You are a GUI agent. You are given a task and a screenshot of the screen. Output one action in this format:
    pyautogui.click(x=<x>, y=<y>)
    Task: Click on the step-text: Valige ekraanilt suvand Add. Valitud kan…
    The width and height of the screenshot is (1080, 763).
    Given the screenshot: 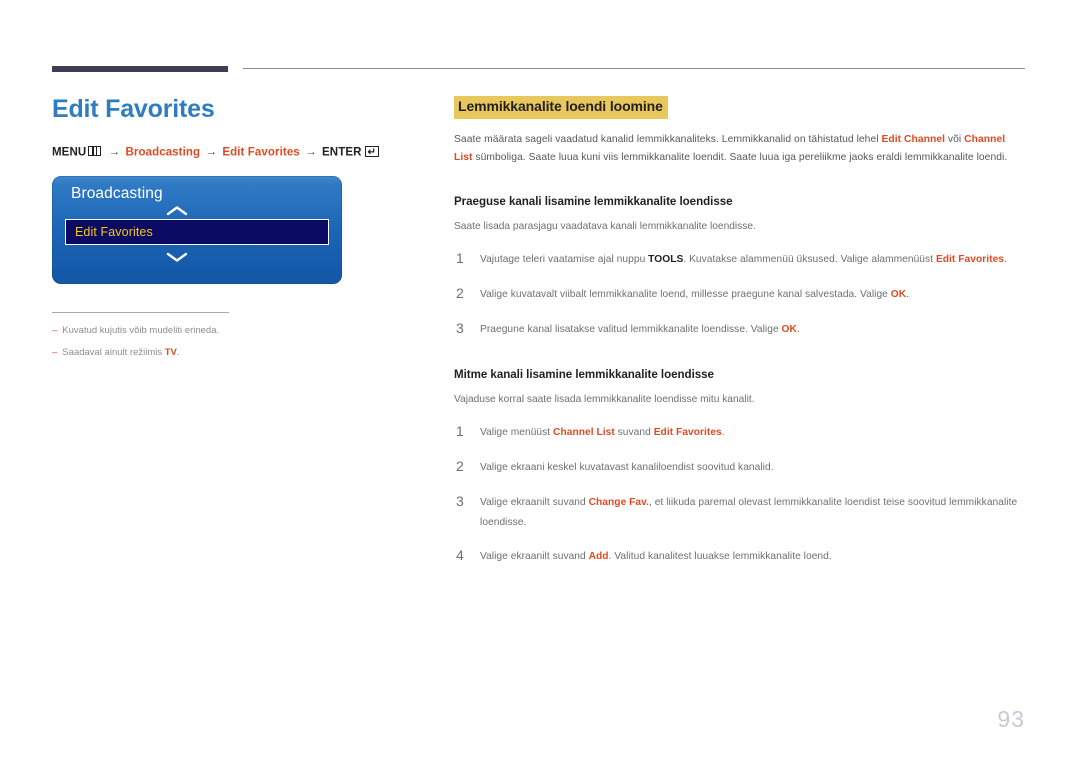 What is the action you would take?
    pyautogui.click(x=753, y=557)
    